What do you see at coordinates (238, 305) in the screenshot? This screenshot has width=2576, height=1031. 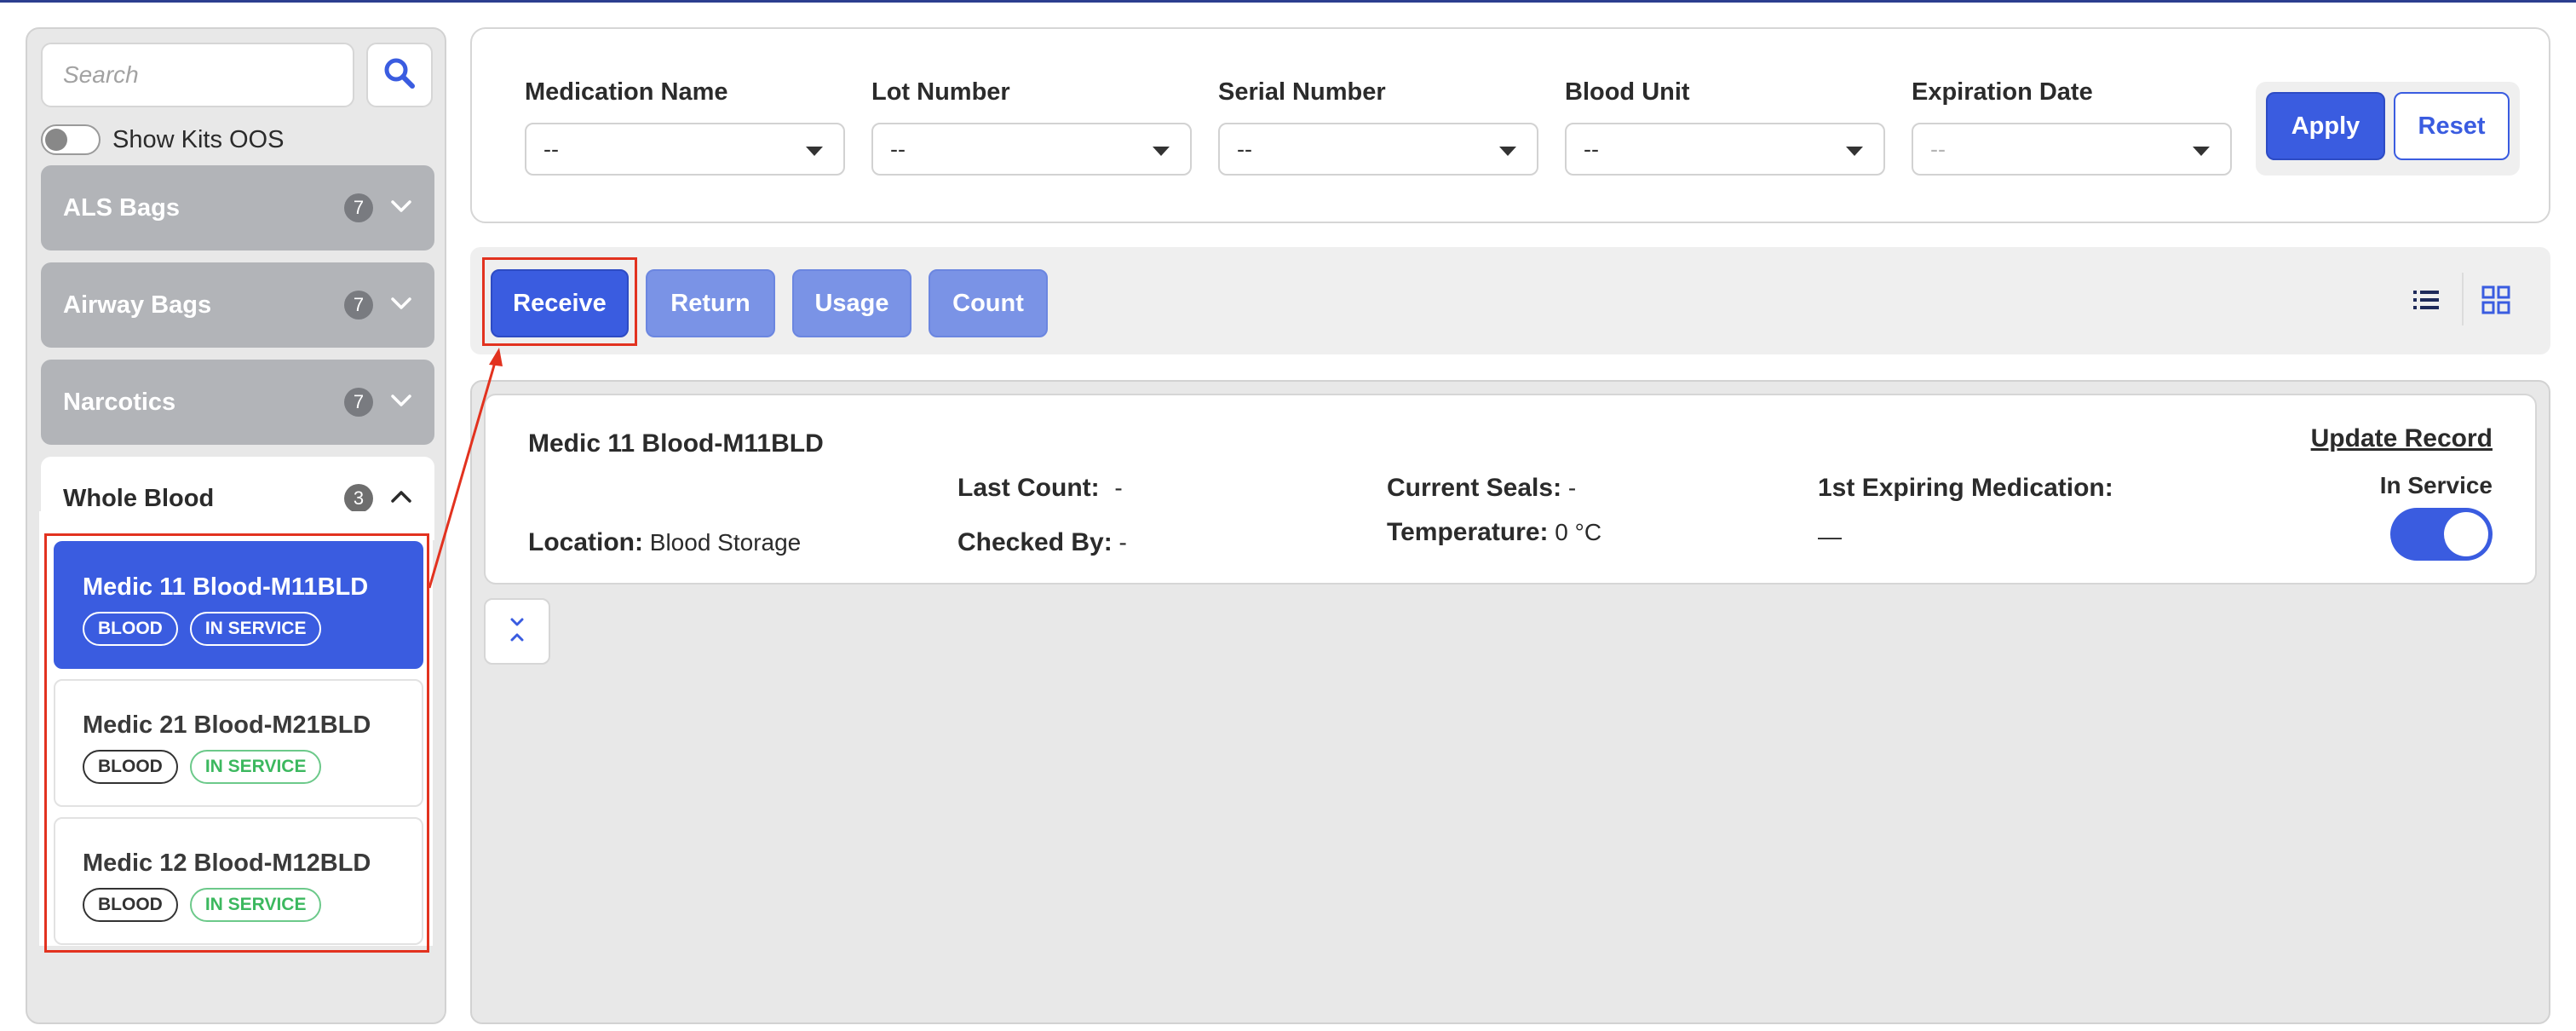 I see `group-airway-bags: Airway Bags 7` at bounding box center [238, 305].